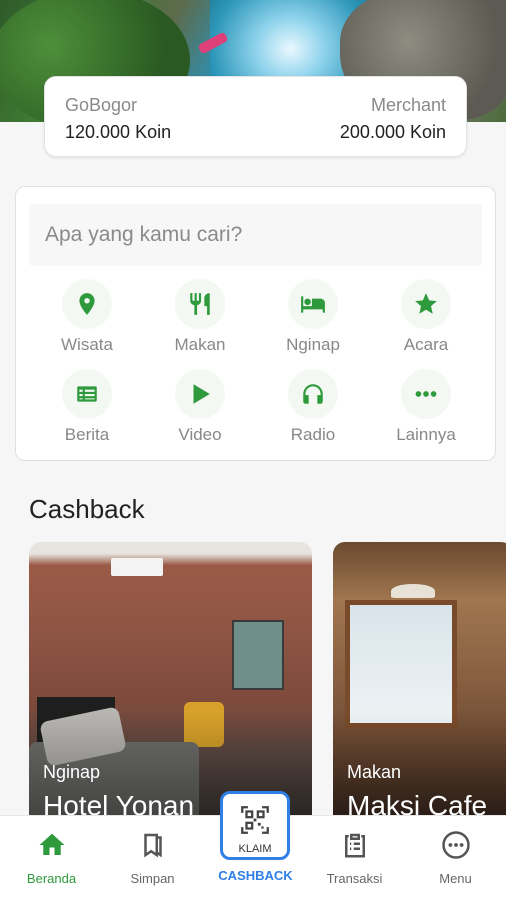  I want to click on cashback-section-title: Cashback, so click(87, 509).